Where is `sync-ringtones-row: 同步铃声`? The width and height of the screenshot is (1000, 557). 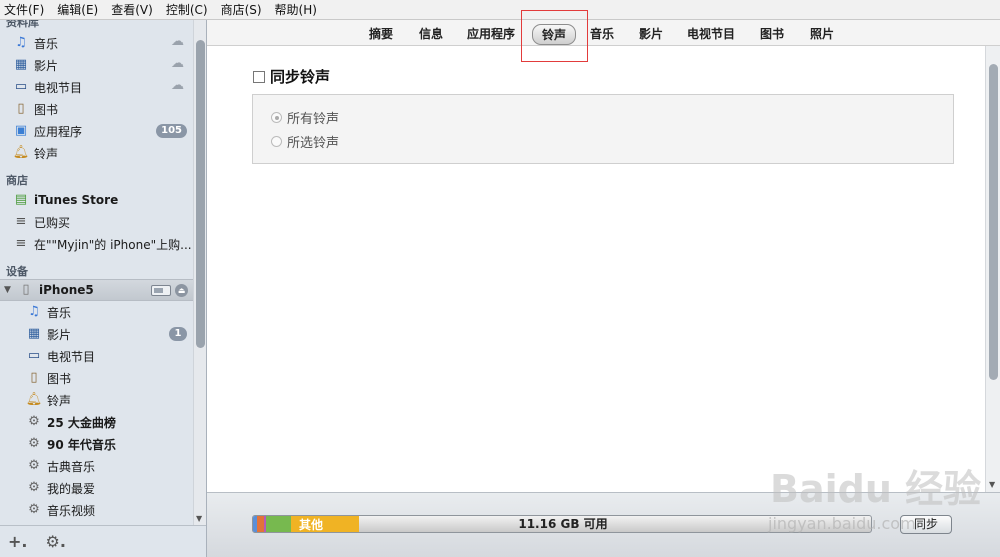 sync-ringtones-row: 同步铃声 is located at coordinates (291, 76).